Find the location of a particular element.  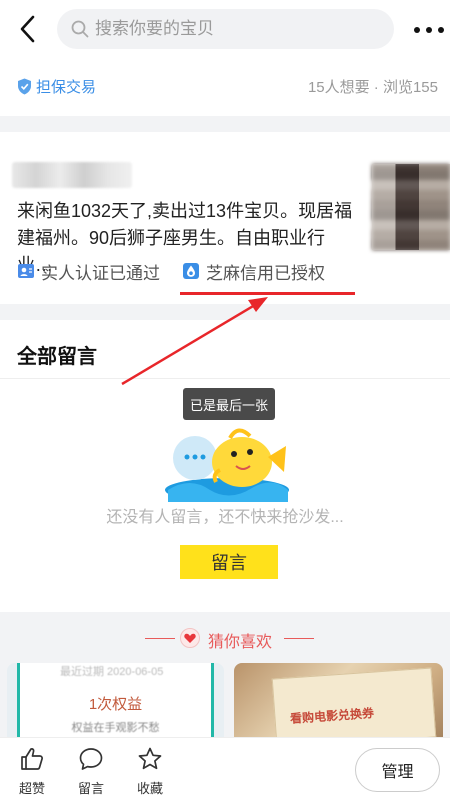

chat-bubble-icon is located at coordinates (91, 759).